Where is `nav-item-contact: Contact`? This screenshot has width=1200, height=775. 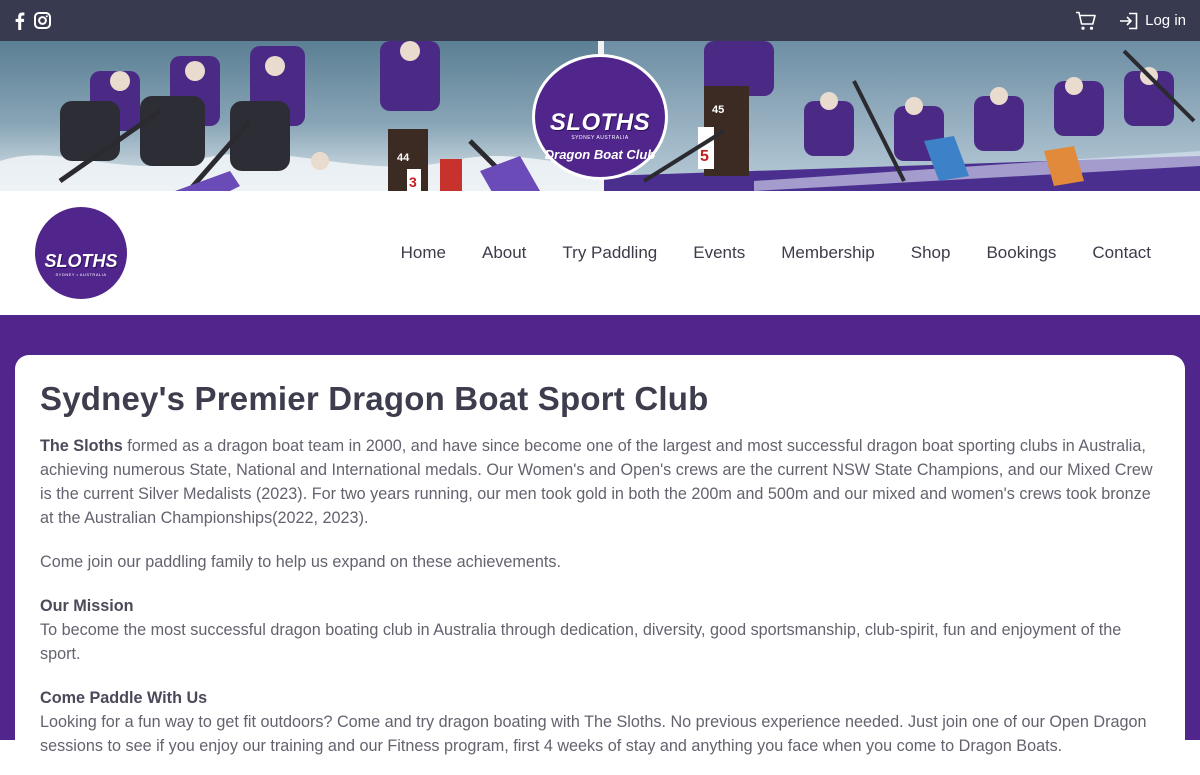 nav-item-contact: Contact is located at coordinates (1119, 253).